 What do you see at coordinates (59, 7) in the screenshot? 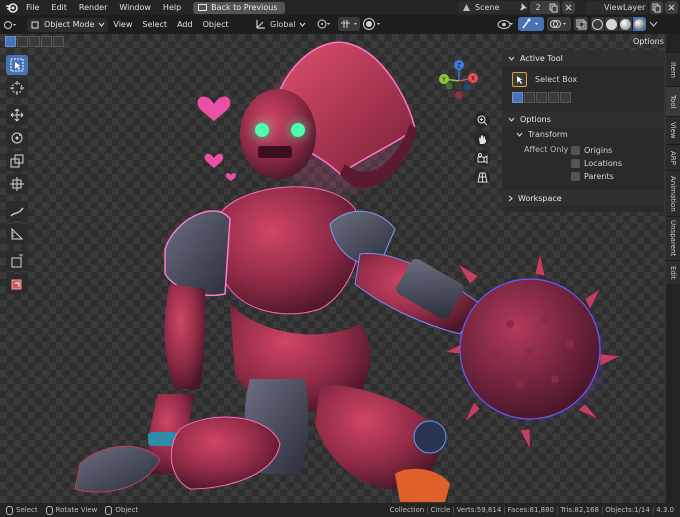
I see `menu-edit: Edit` at bounding box center [59, 7].